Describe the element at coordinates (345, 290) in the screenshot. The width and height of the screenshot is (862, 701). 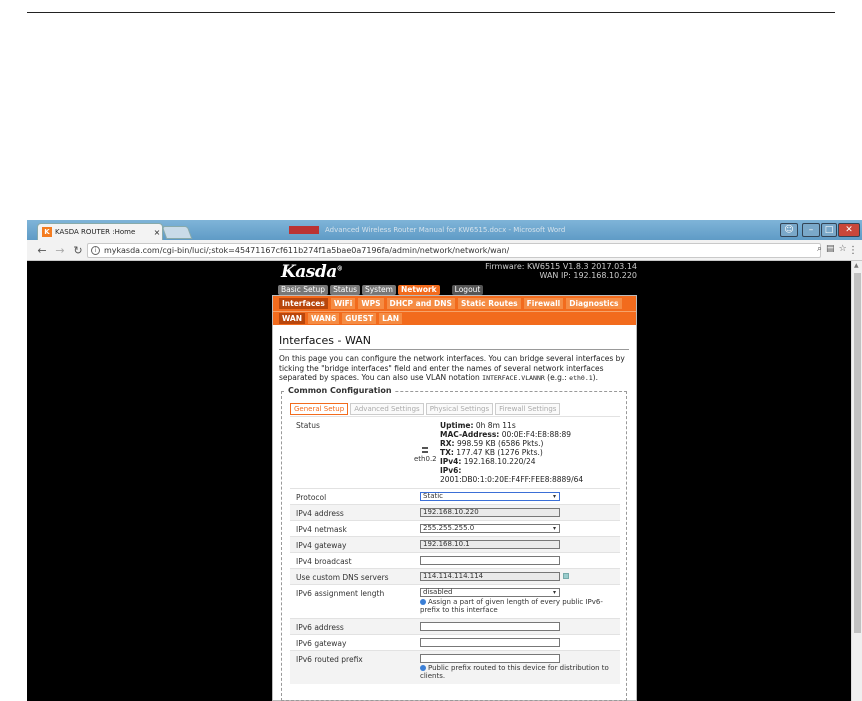
I see `menu-status: Status` at that location.